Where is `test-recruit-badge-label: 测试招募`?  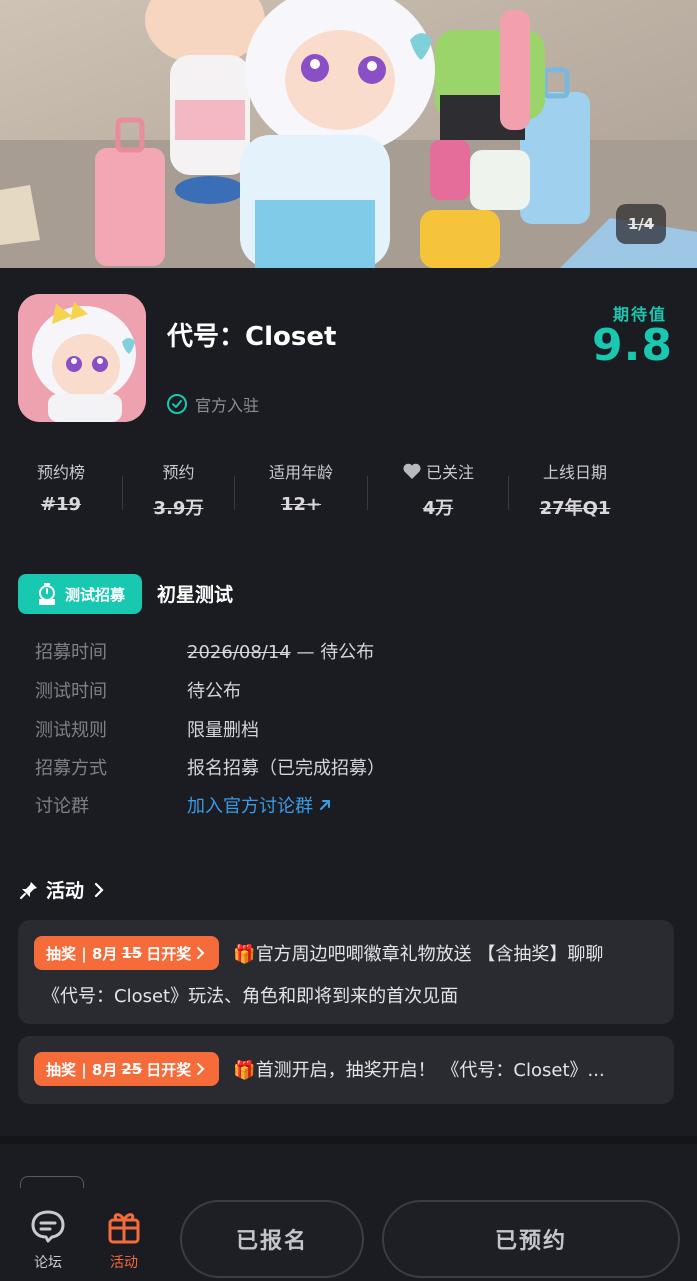 test-recruit-badge-label: 测试招募 is located at coordinates (94, 594).